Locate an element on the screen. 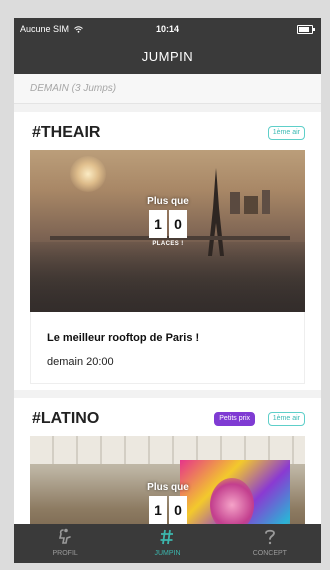  status-time: 10:14 is located at coordinates (167, 29).